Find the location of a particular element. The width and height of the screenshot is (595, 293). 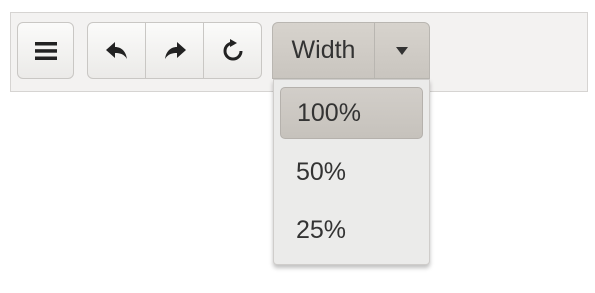

hamburger-icon is located at coordinates (45, 50).